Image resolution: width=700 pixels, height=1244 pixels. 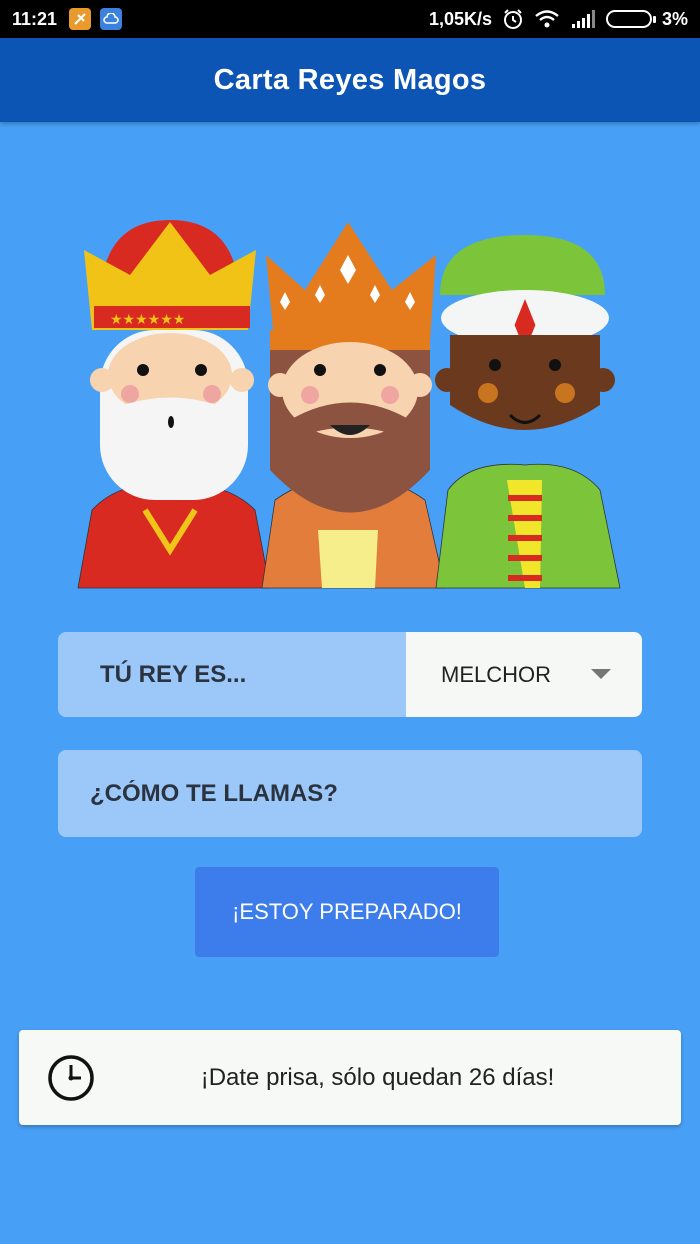 What do you see at coordinates (512, 19) in the screenshot?
I see `alarm-icon` at bounding box center [512, 19].